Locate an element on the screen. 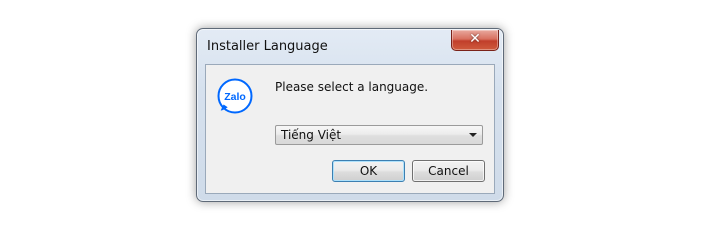  selected-language: Tiếng Việt is located at coordinates (311, 135).